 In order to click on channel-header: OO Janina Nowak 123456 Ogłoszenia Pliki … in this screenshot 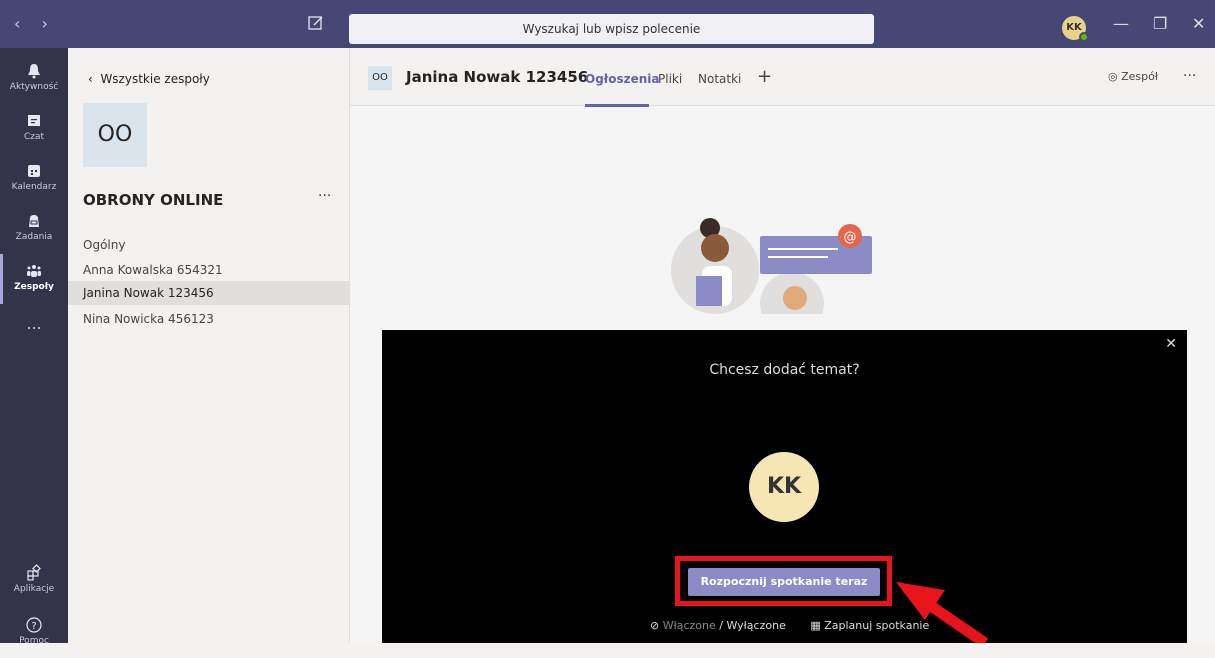, I will do `click(782, 77)`.